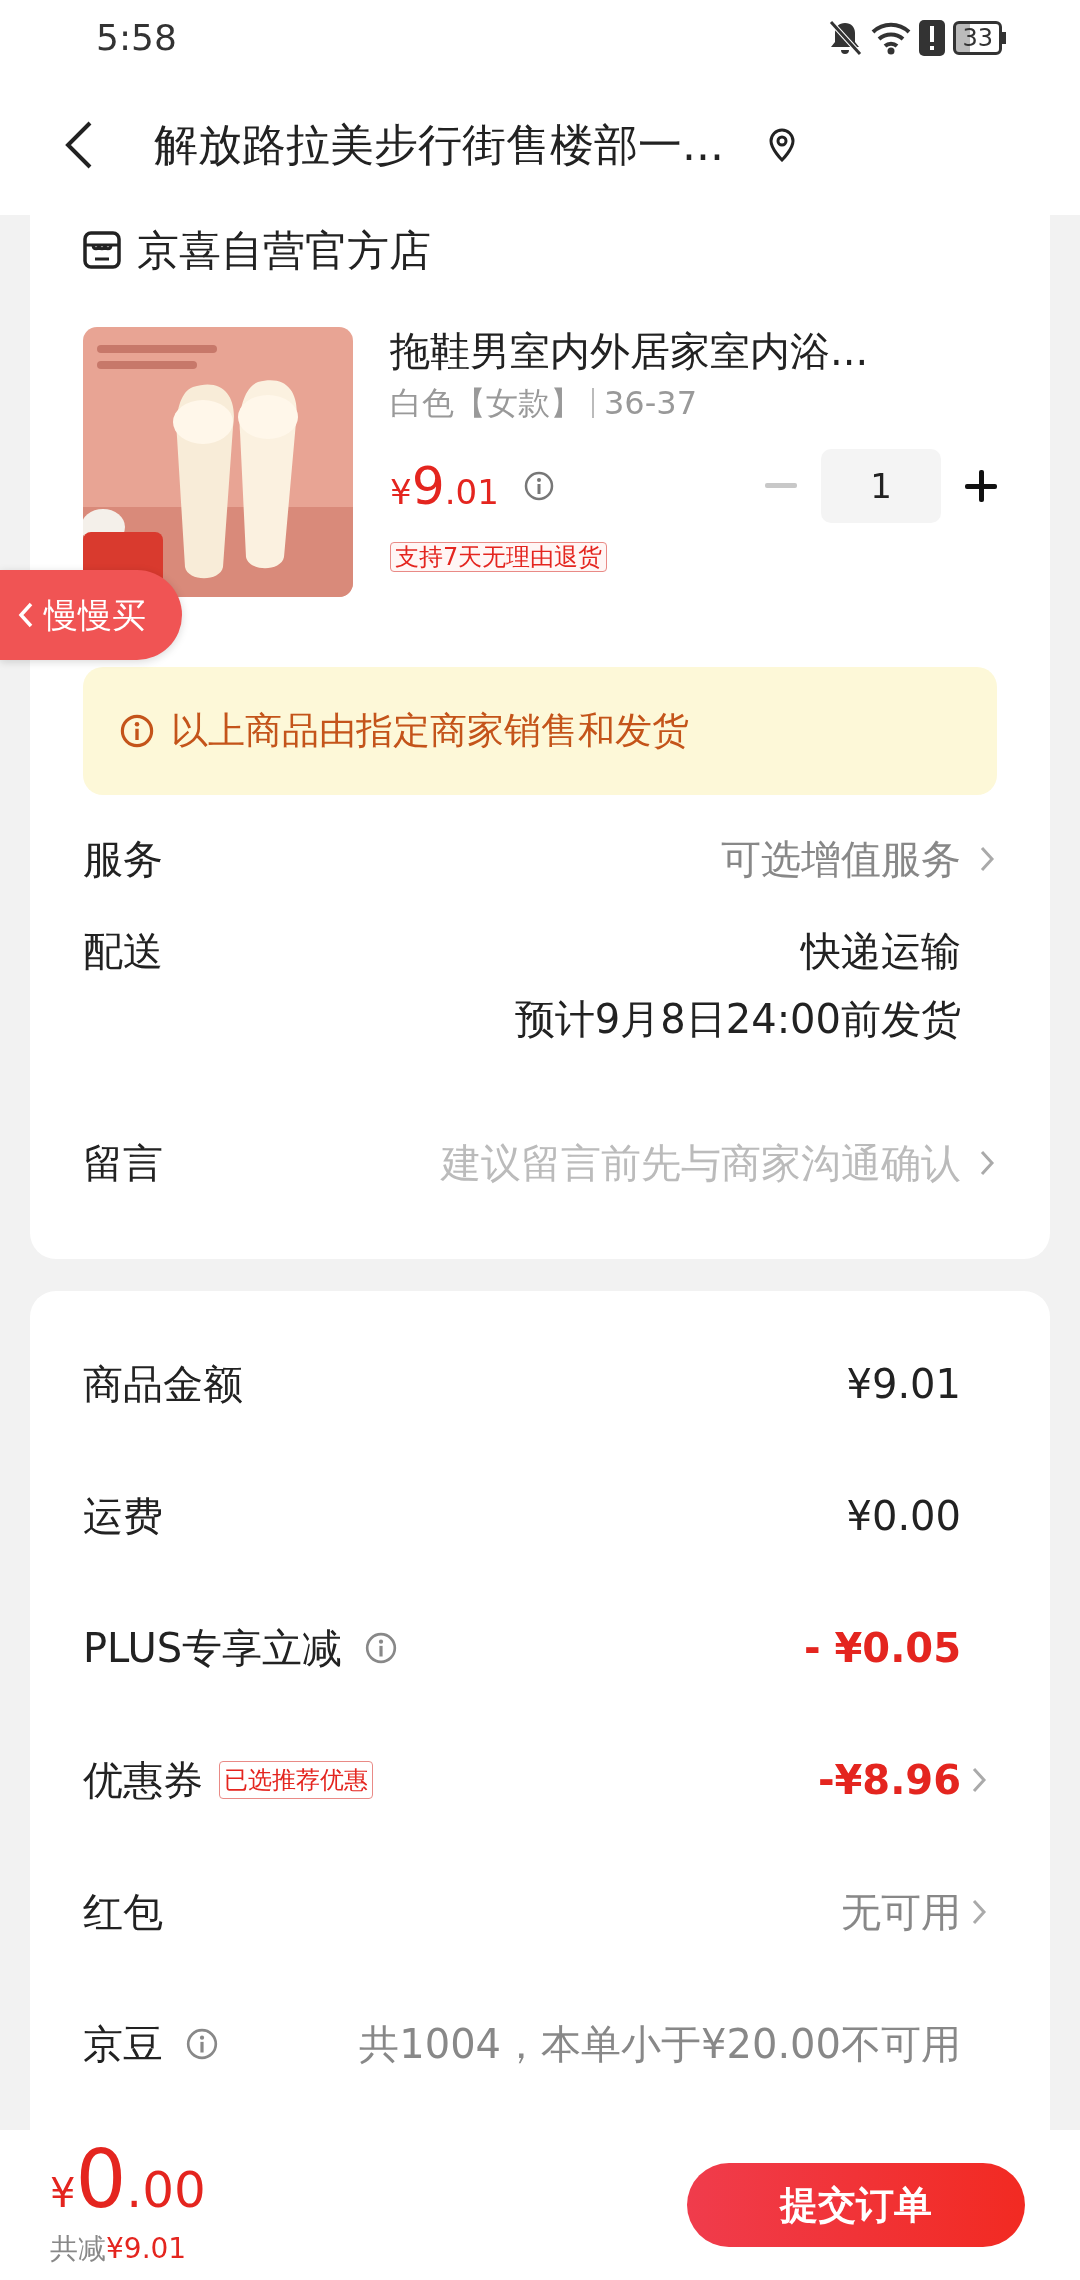  Describe the element at coordinates (903, 1384) in the screenshot. I see `row-value: ¥9.01` at that location.